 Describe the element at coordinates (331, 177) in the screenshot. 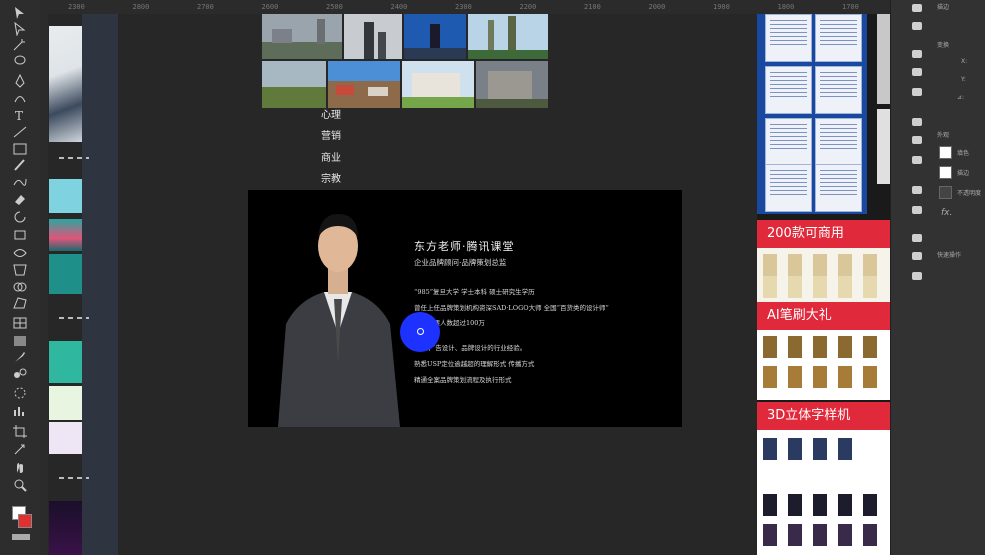

I see `category-item: 宗教` at that location.